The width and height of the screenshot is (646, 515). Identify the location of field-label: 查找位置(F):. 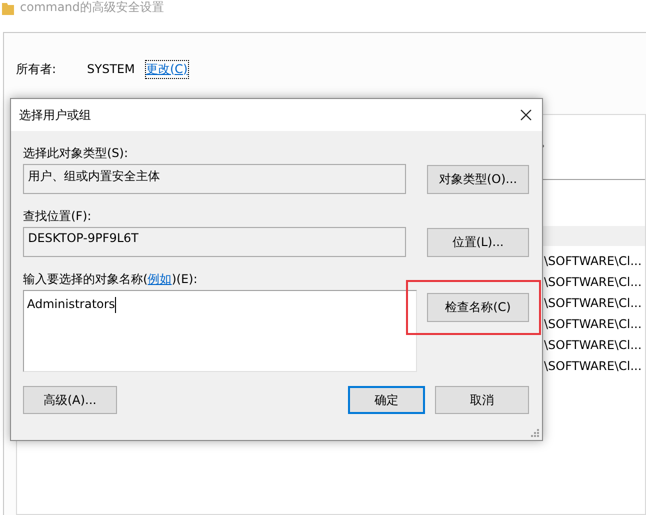
(57, 216).